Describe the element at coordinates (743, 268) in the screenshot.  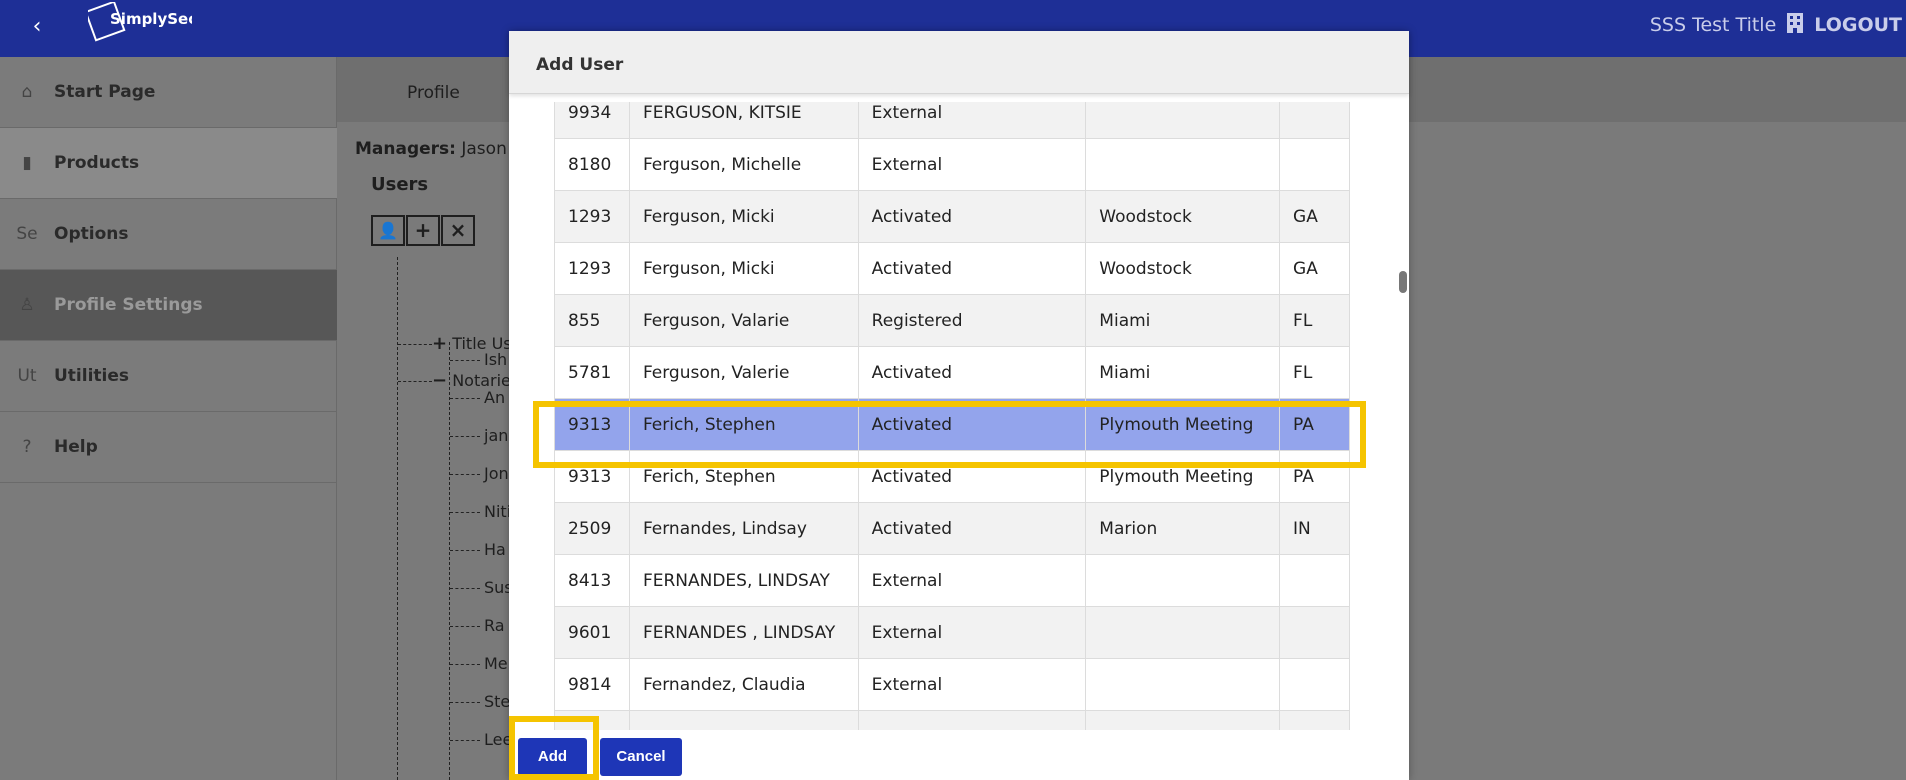
I see `cell-name: Ferguson, Micki` at that location.